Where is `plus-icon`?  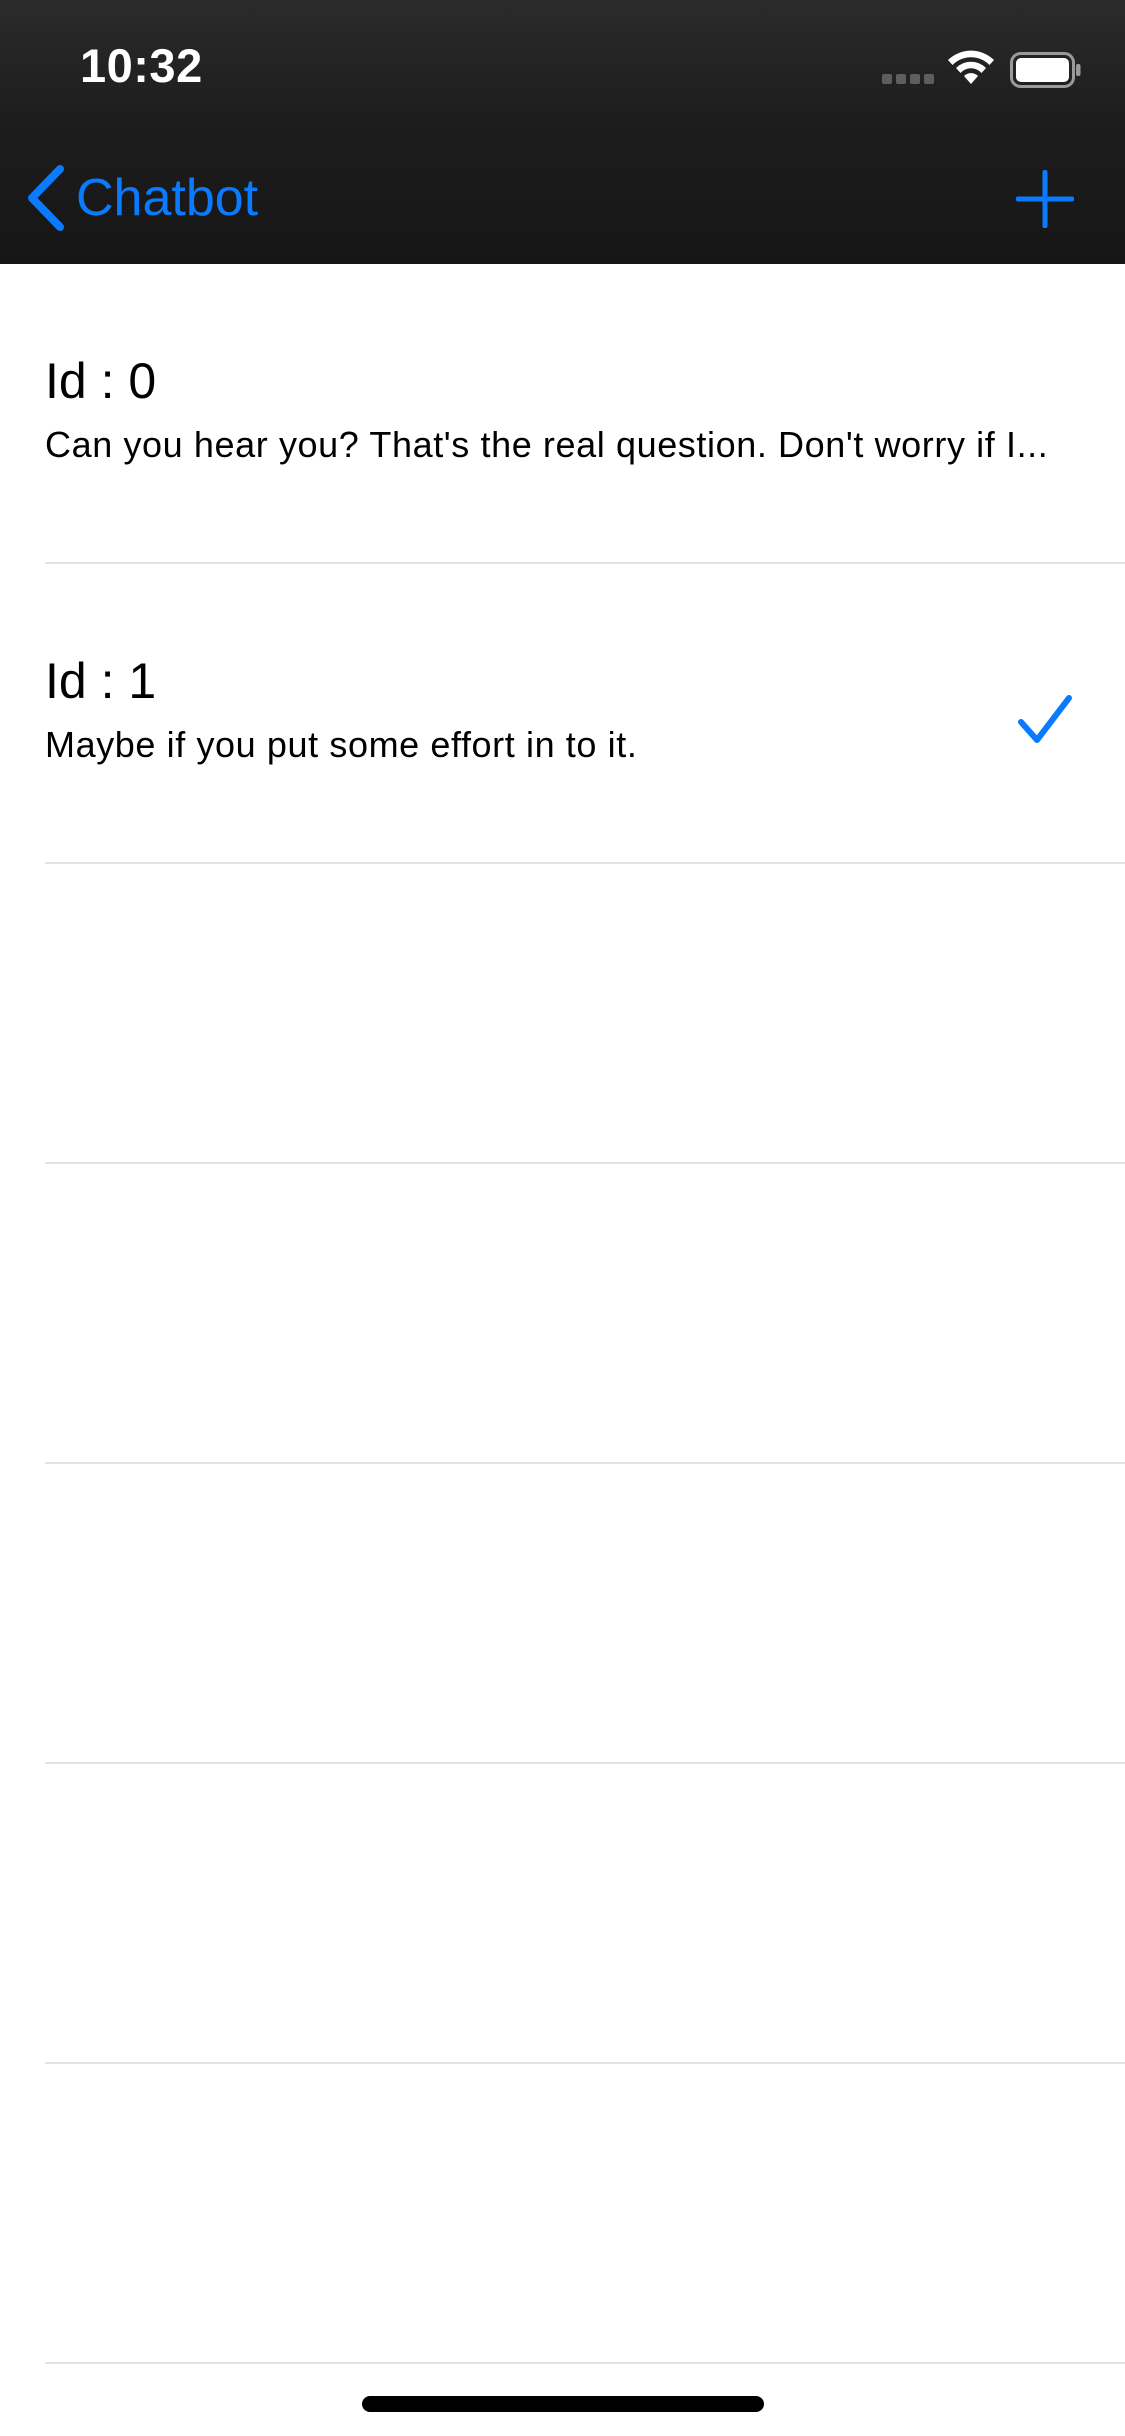
plus-icon is located at coordinates (1045, 199).